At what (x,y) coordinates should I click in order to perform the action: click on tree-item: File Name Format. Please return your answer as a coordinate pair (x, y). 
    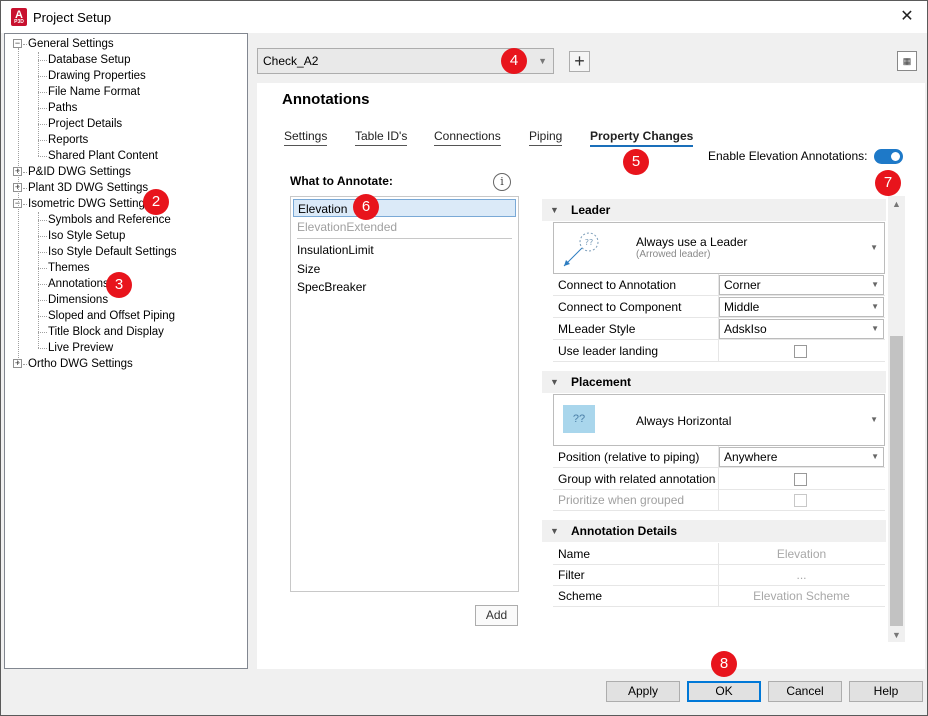
    Looking at the image, I should click on (94, 92).